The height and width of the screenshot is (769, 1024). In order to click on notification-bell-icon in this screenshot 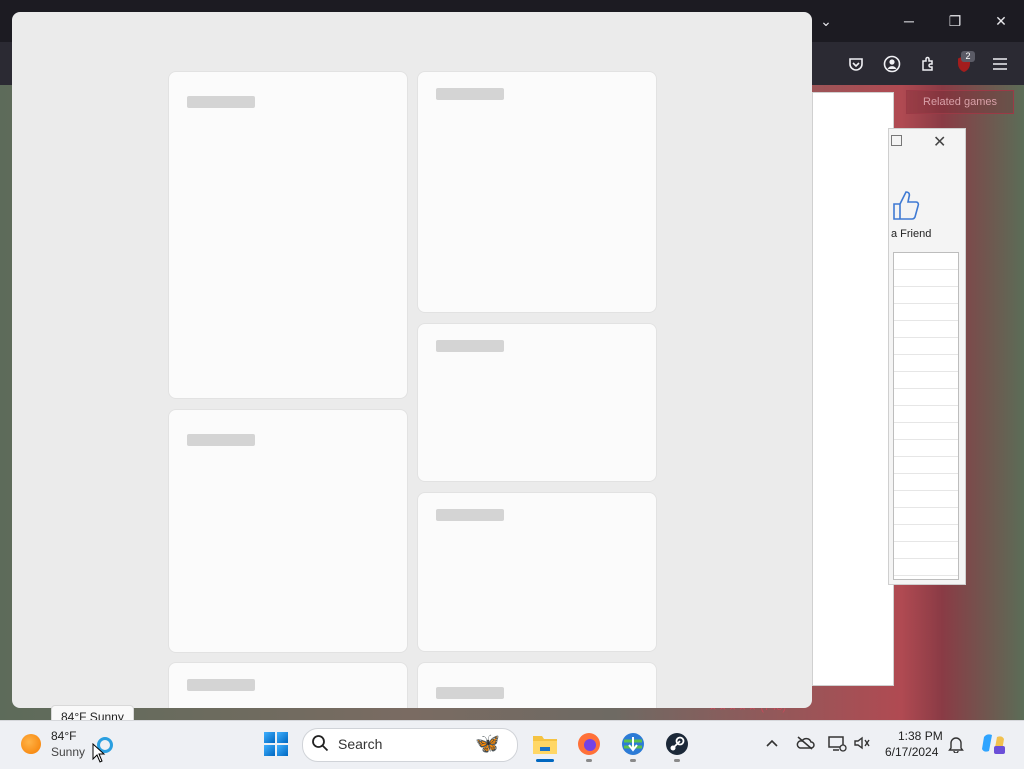, I will do `click(956, 745)`.